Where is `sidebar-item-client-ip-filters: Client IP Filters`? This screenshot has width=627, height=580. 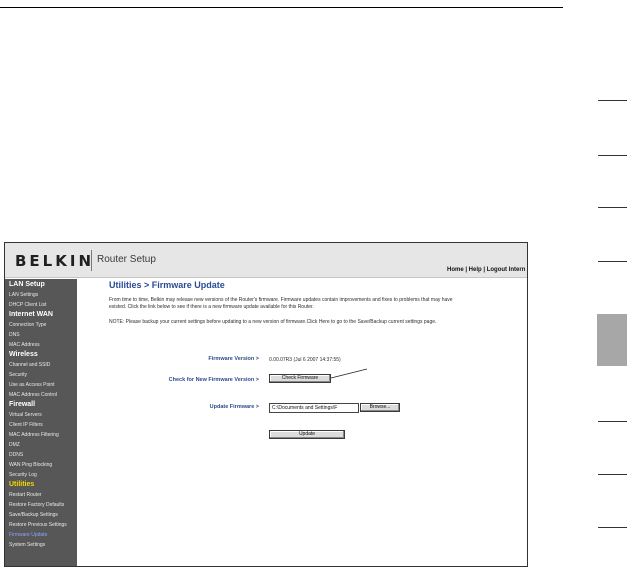
sidebar-item-client-ip-filters: Client IP Filters is located at coordinates (41, 425).